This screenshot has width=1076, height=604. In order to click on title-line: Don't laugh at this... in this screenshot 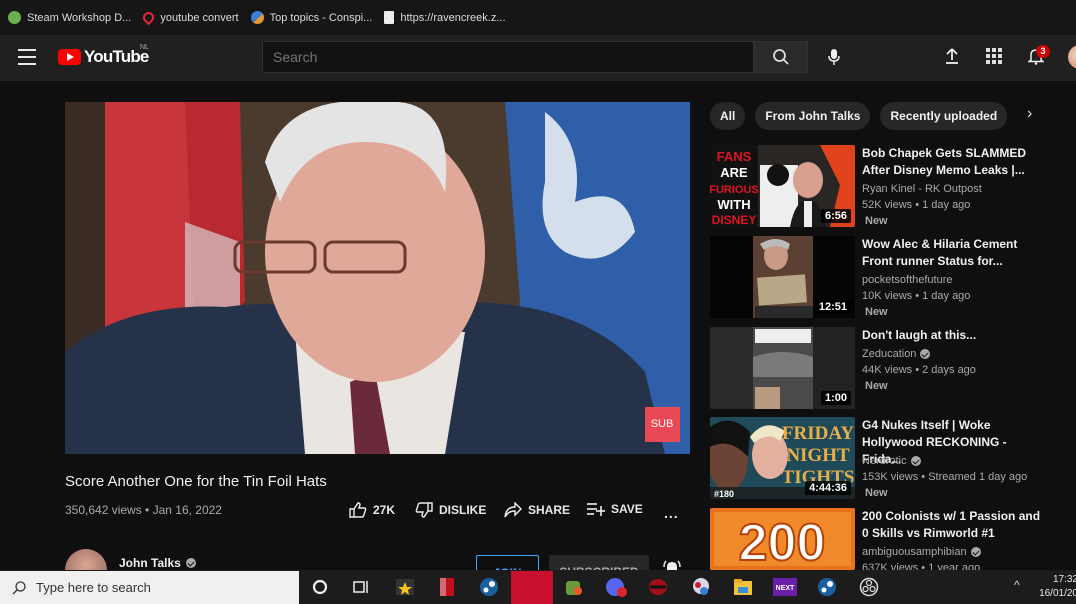, I will do `click(919, 335)`.